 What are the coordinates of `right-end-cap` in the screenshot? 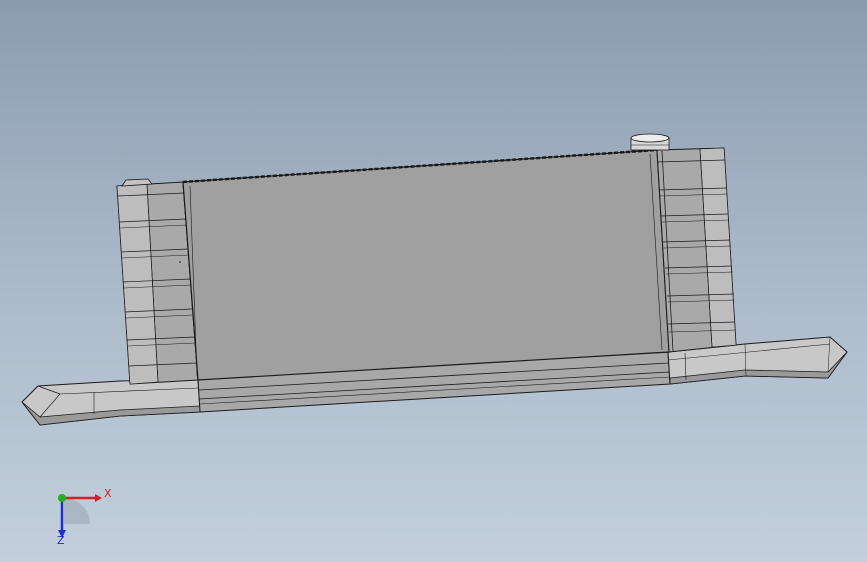 It's located at (696, 250).